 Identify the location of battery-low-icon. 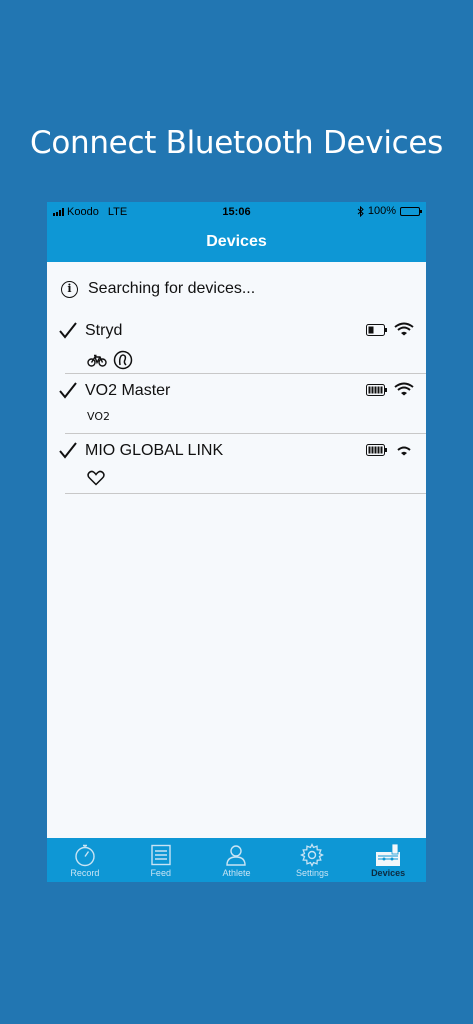
(376, 330).